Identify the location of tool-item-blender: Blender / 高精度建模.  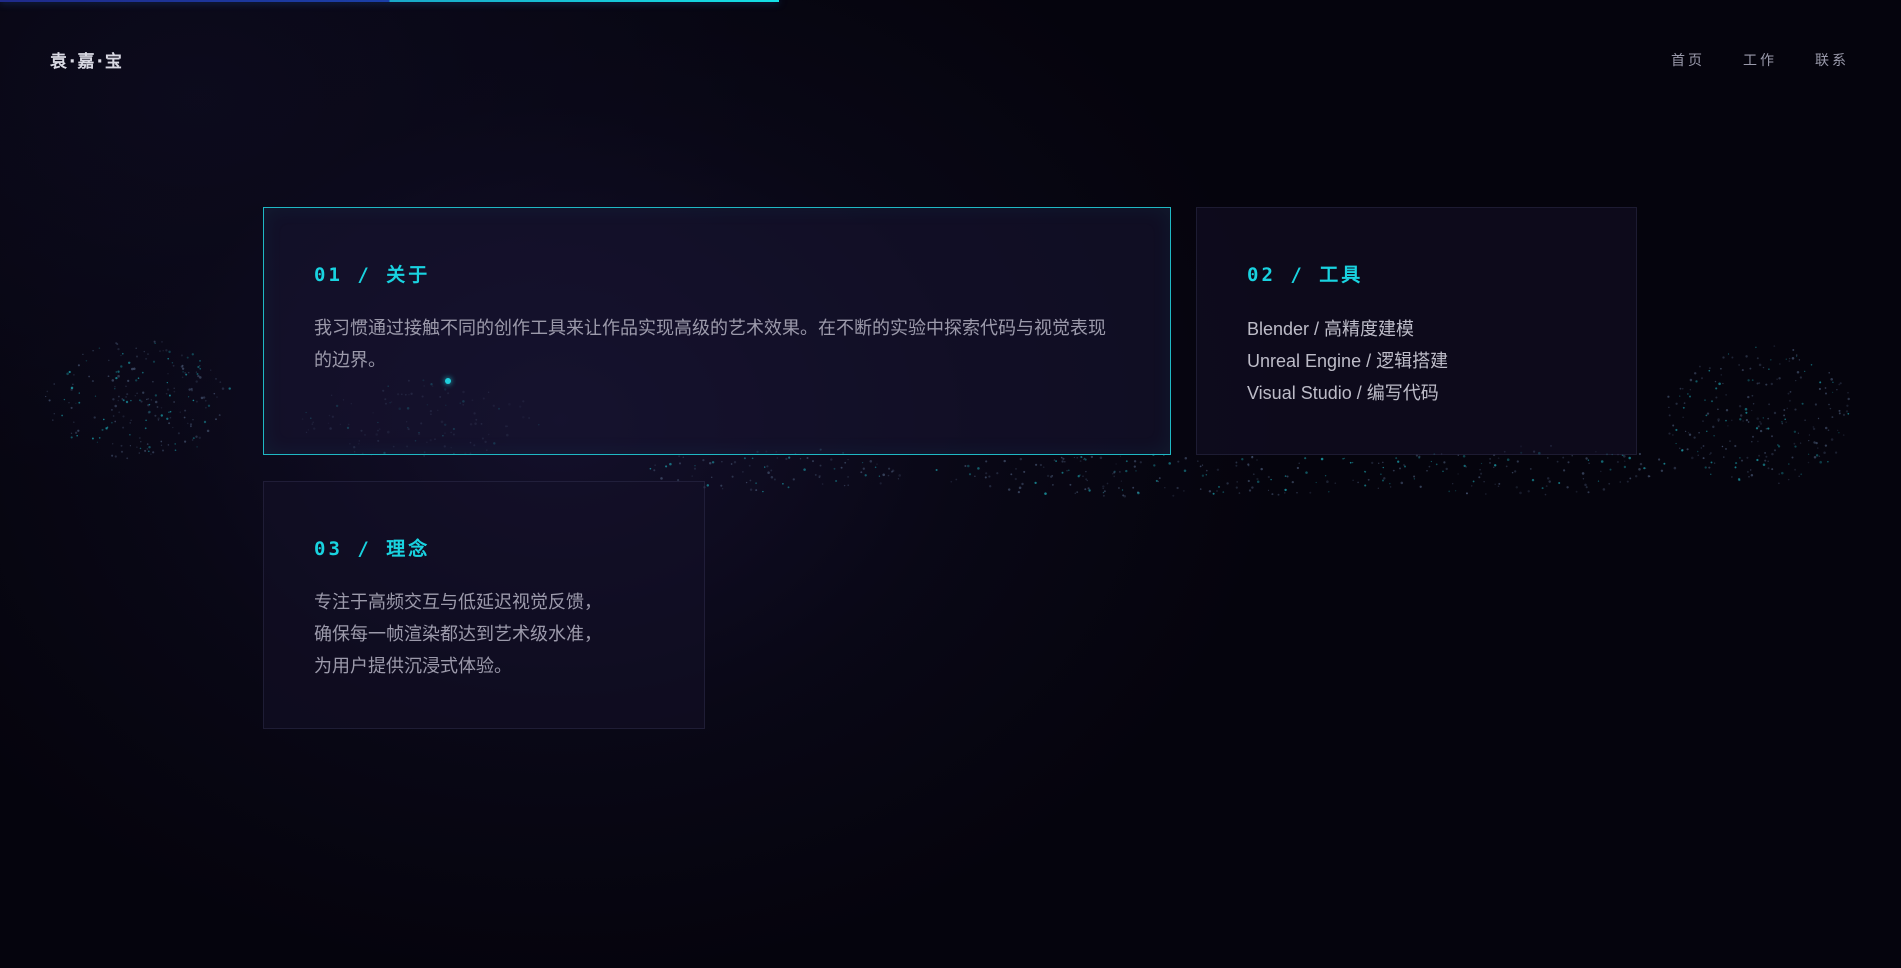
(1331, 329).